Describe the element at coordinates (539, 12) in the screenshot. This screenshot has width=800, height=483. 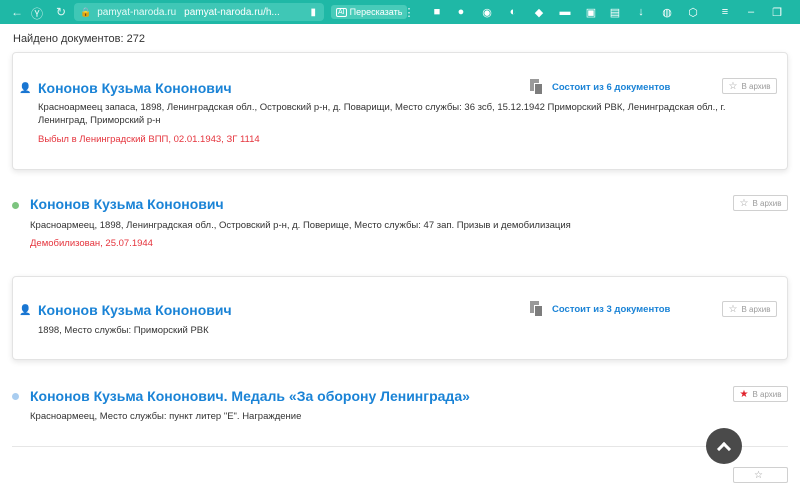
I see `extension-icon: ◆` at that location.